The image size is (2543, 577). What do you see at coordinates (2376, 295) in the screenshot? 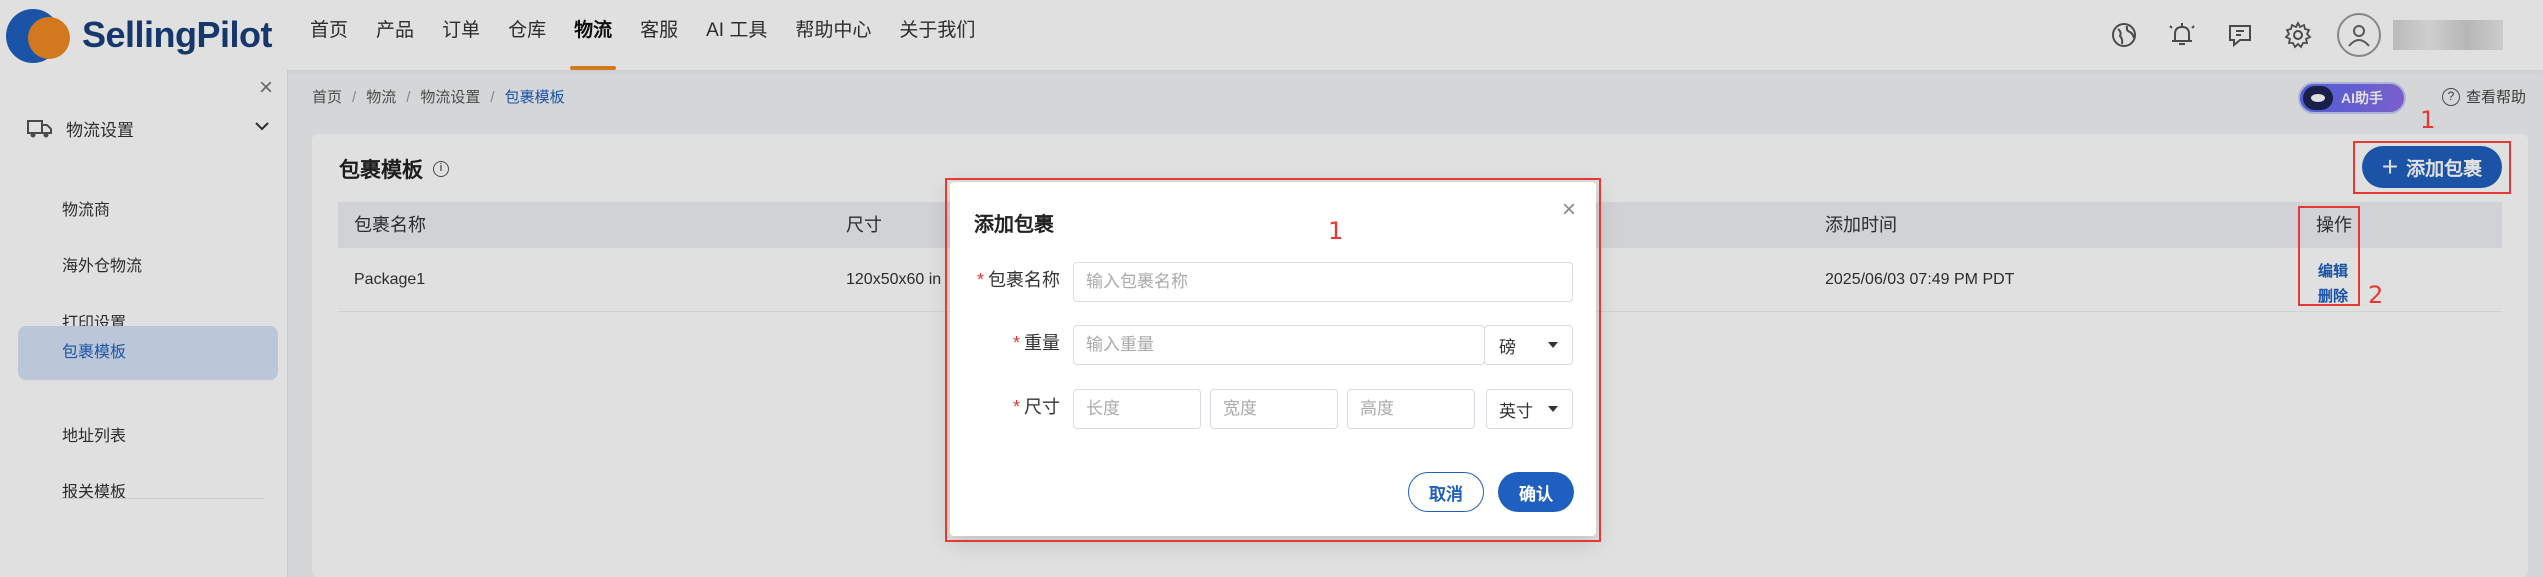
I see `annotation-marker-actions: 2` at bounding box center [2376, 295].